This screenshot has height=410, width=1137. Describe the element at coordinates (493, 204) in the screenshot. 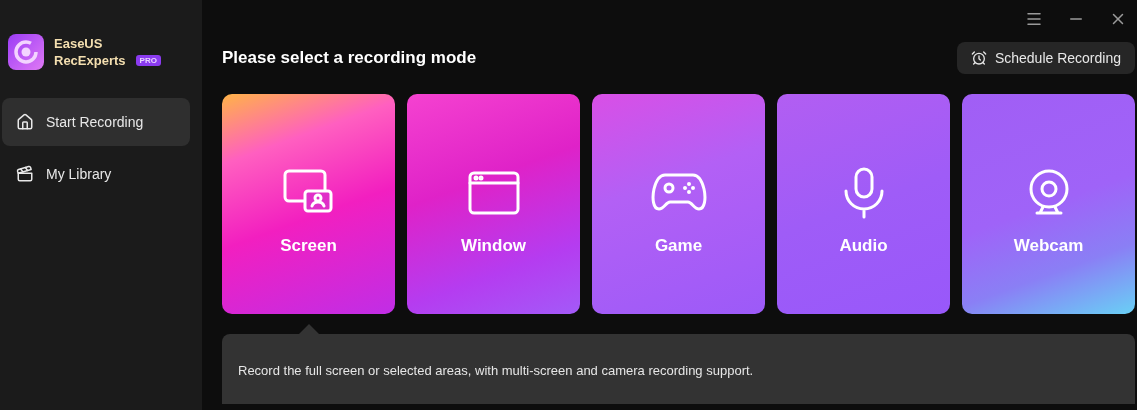

I see `recording-mode-card: Window` at that location.